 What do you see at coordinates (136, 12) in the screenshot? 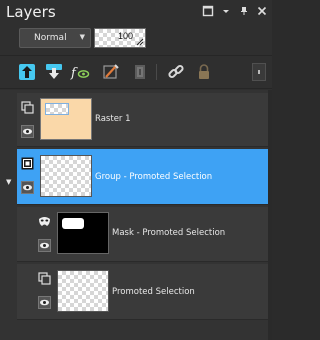
I see `panel-titlebar: Layers` at bounding box center [136, 12].